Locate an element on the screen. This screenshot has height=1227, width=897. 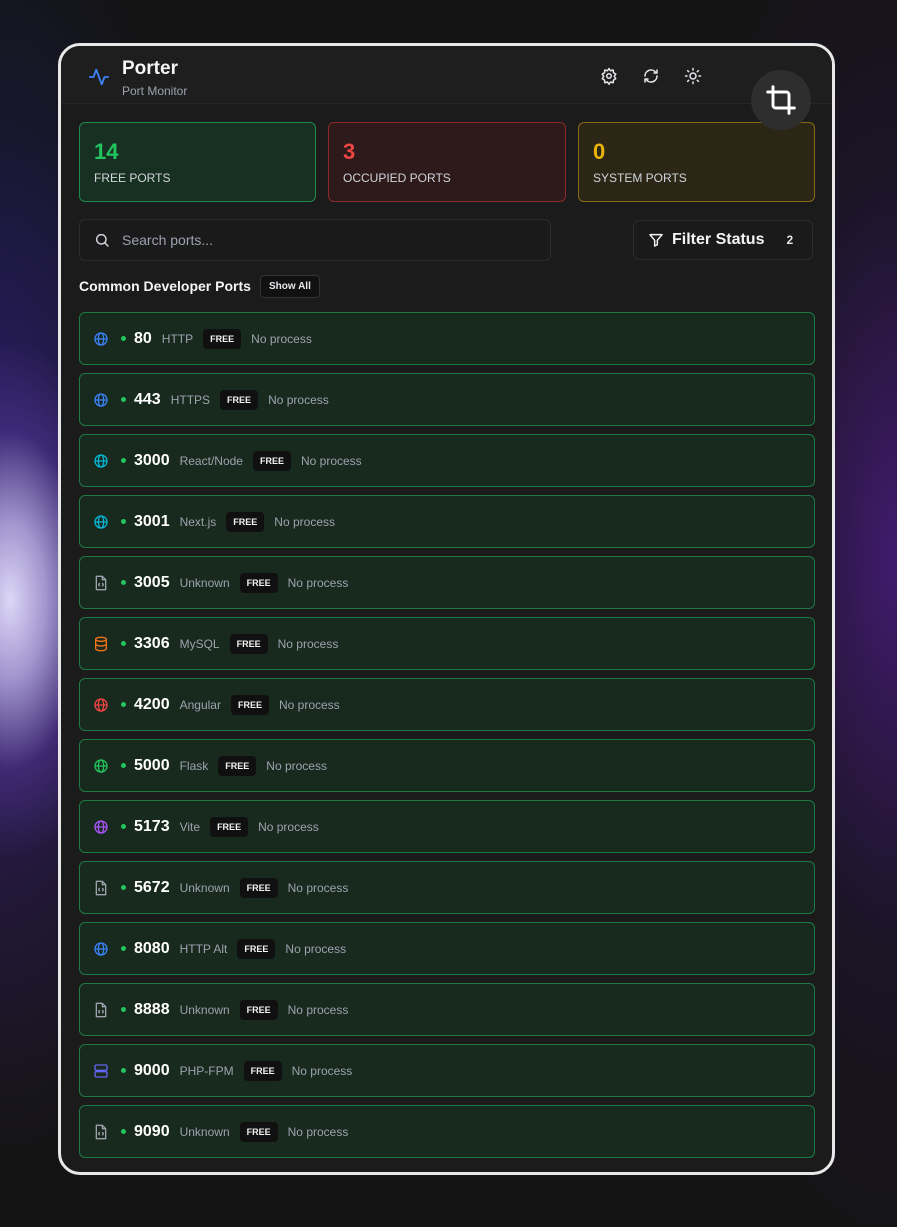
port-row-3000: 3000 React/Node FREE No process is located at coordinates (447, 460).